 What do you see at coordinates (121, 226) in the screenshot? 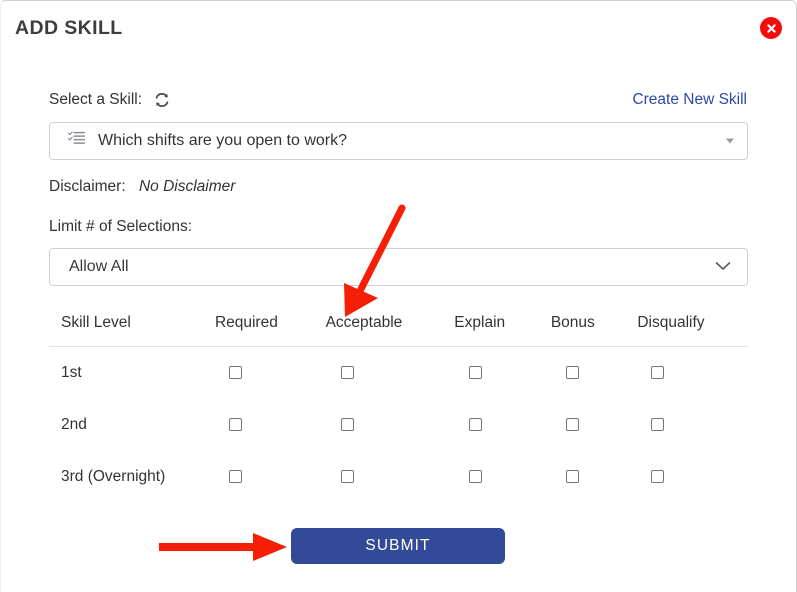
I see `limit-selections-label: Limit # of Selections:` at bounding box center [121, 226].